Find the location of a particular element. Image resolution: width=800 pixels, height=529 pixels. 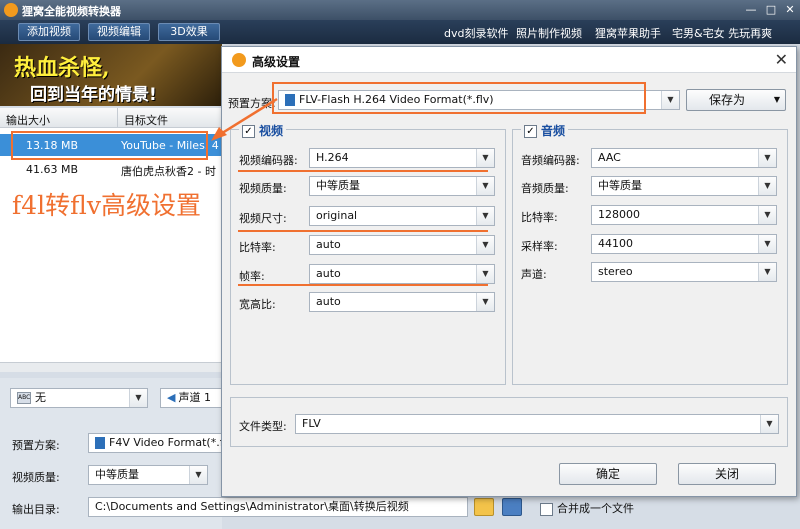

maximize-button: □ is located at coordinates (771, 9).